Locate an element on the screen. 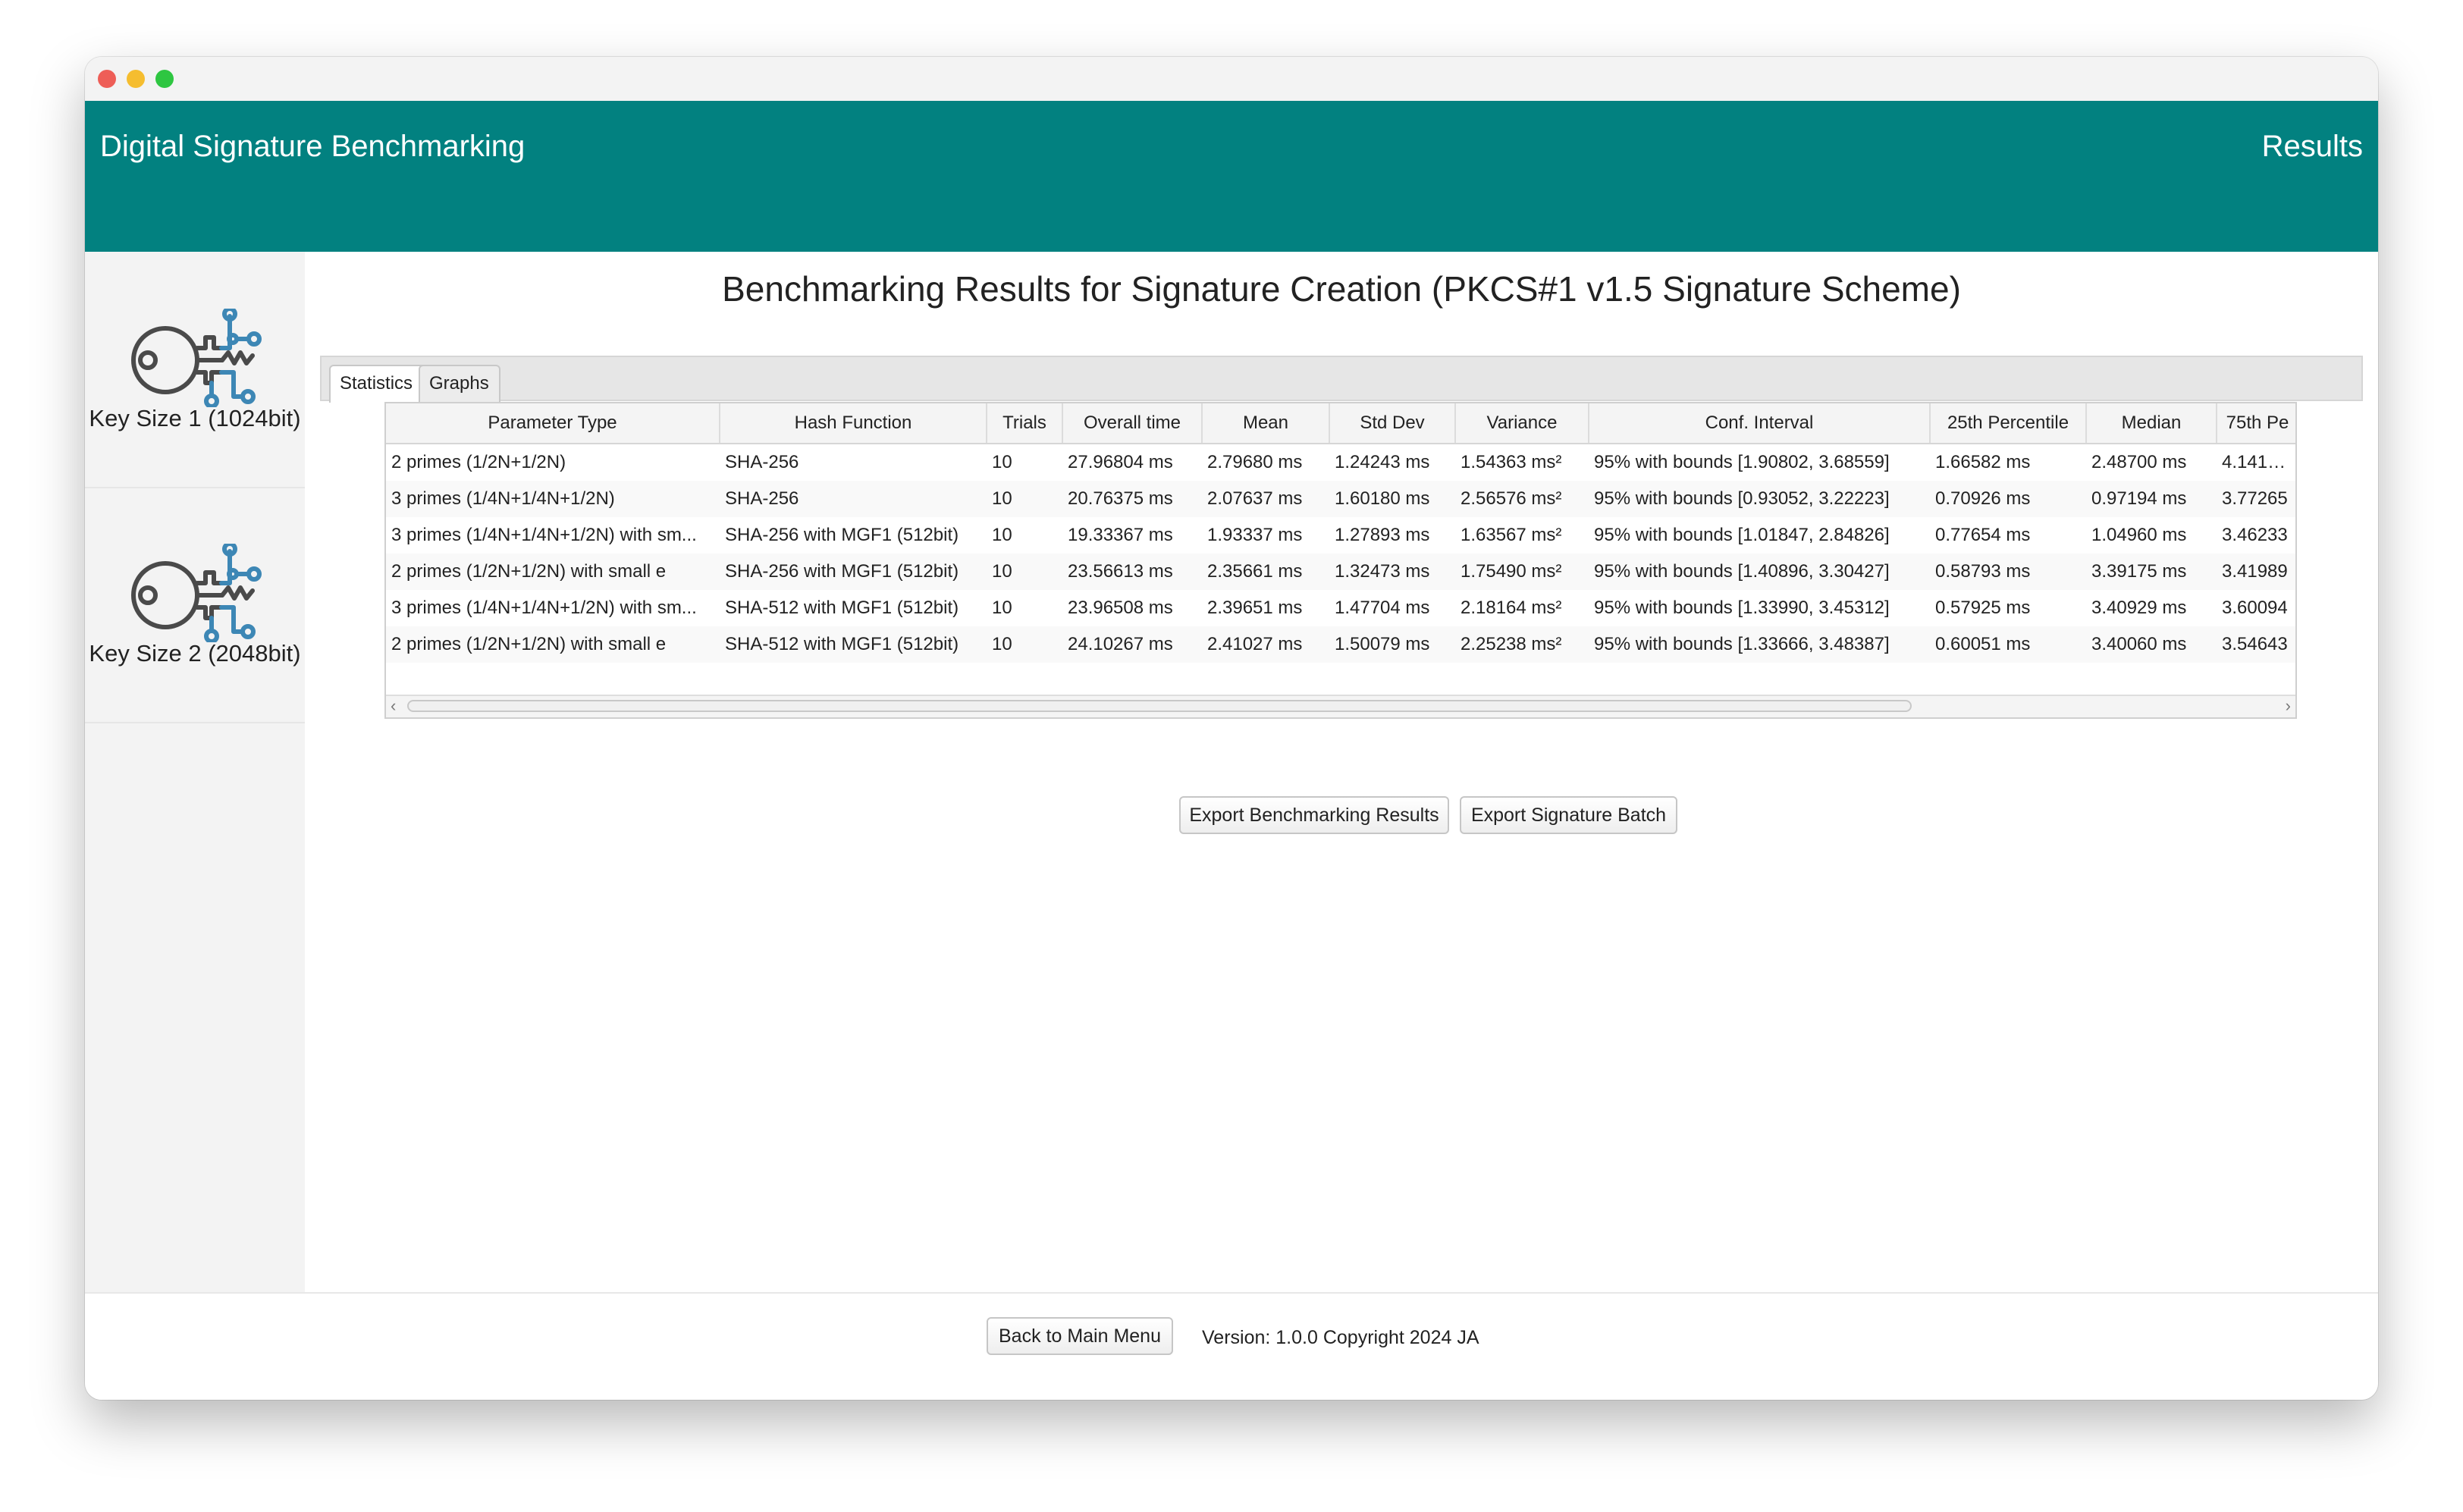 This screenshot has height=1512, width=2463. table-cell: 2.79680 ms is located at coordinates (1255, 462).